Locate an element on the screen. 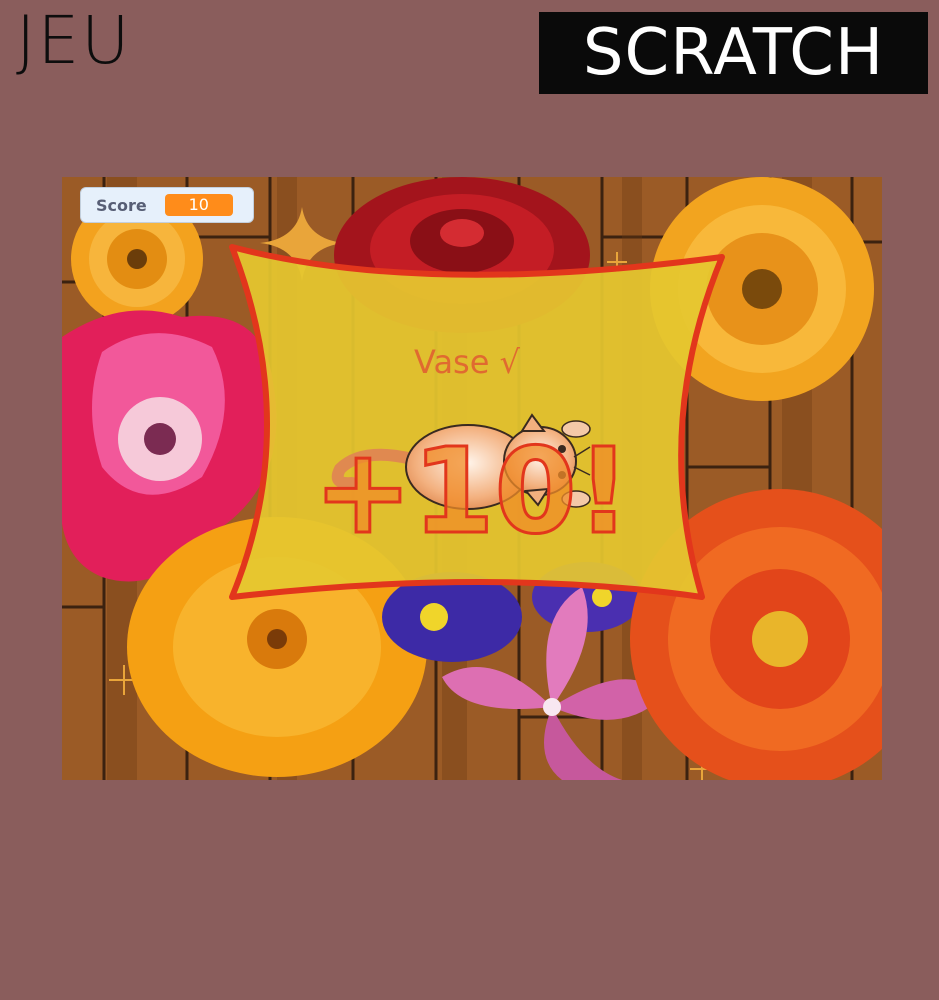 The width and height of the screenshot is (939, 1000). banner-points-text: +10! is located at coordinates (472, 491).